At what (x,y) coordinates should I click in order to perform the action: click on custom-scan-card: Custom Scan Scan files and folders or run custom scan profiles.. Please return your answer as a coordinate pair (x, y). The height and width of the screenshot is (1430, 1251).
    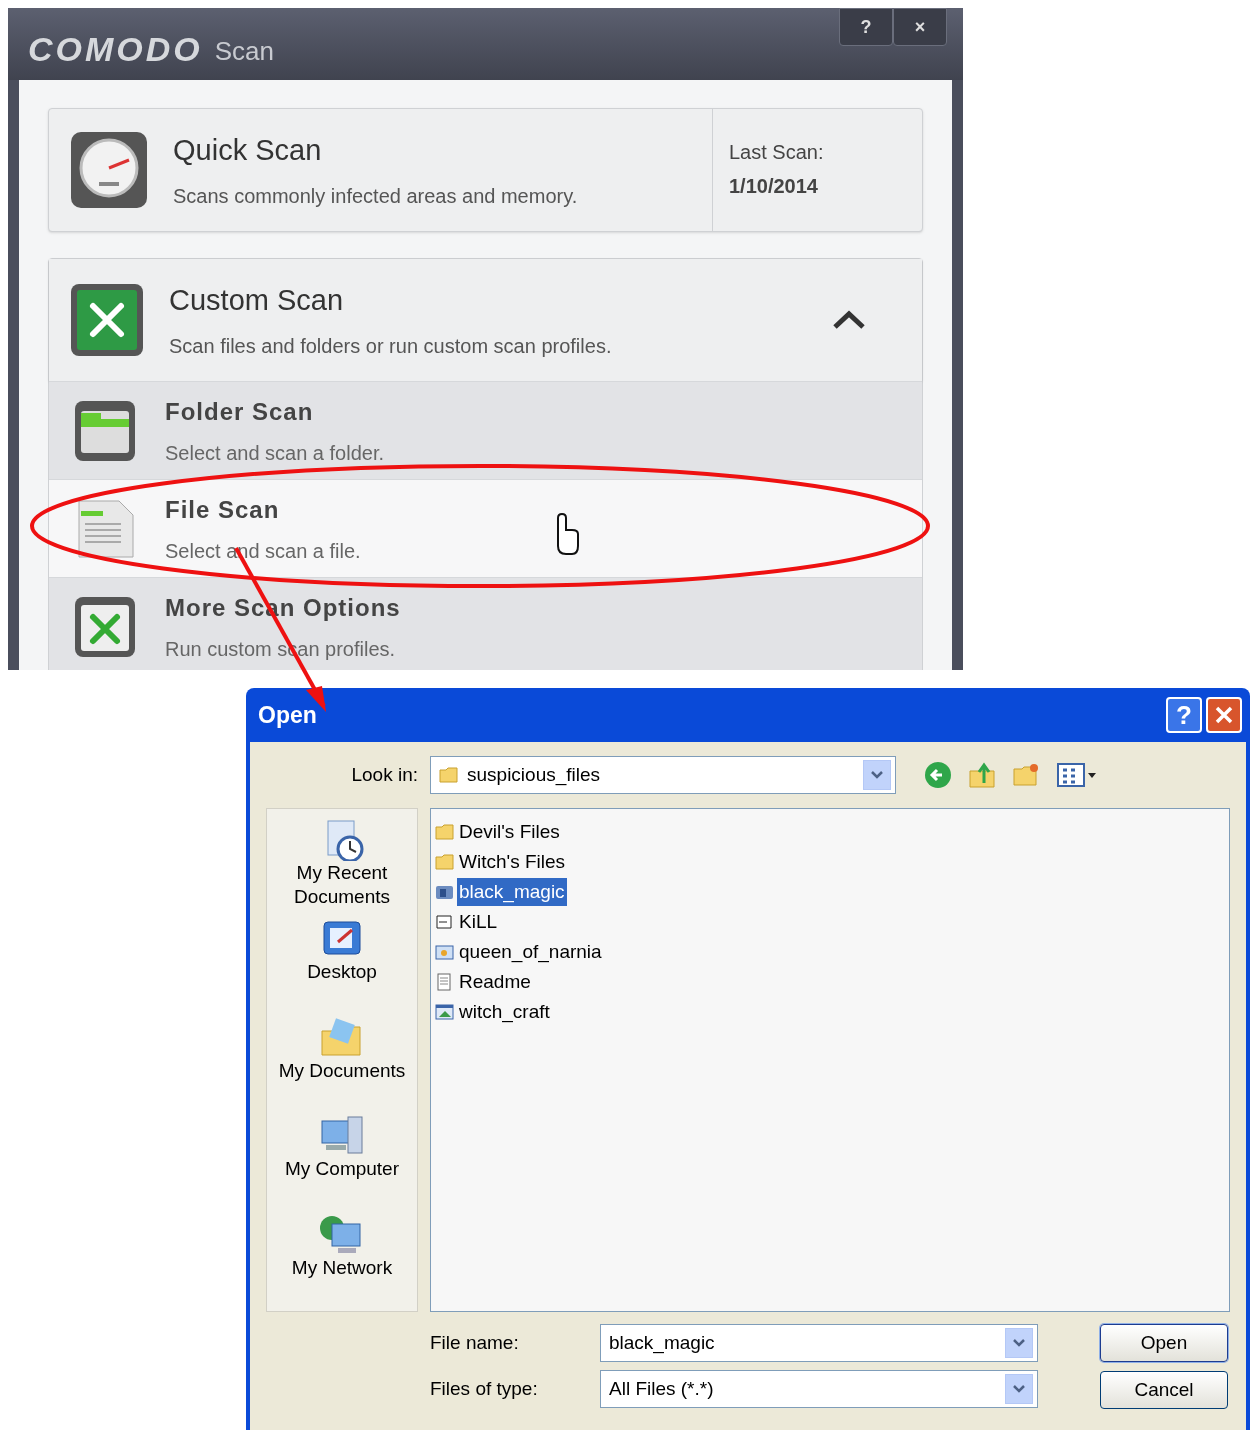
    Looking at the image, I should click on (485, 320).